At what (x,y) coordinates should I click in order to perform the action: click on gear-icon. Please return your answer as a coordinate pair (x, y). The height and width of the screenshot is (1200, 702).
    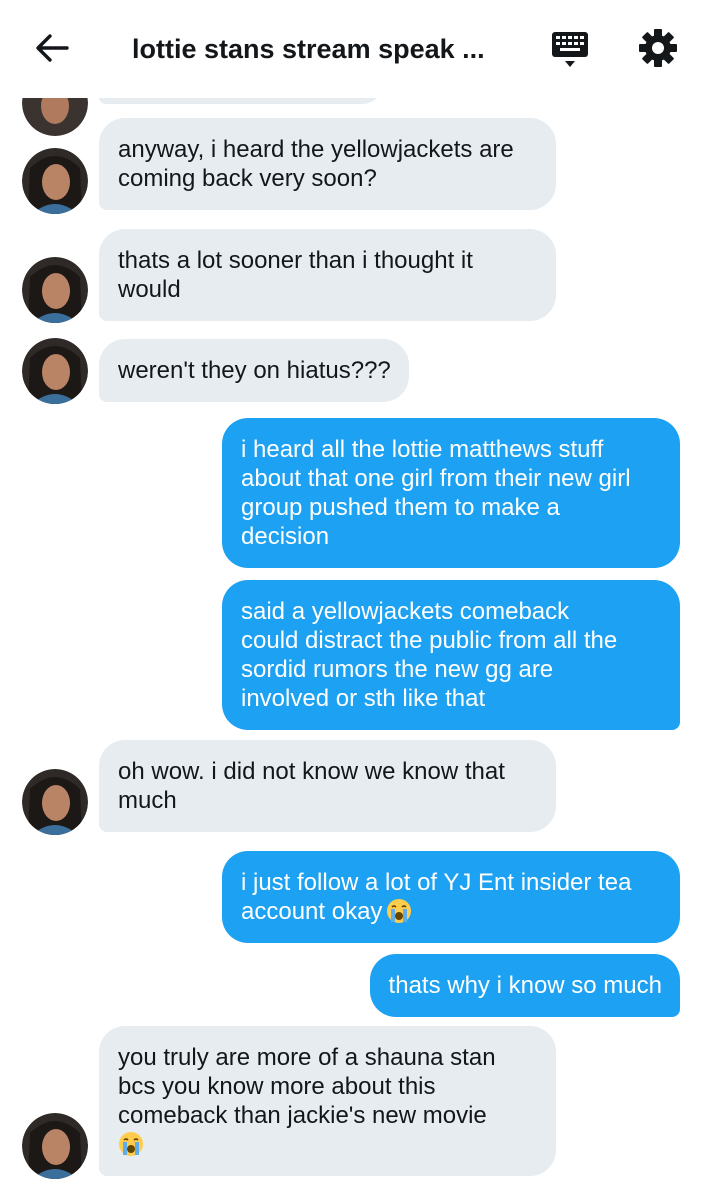
    Looking at the image, I should click on (658, 51).